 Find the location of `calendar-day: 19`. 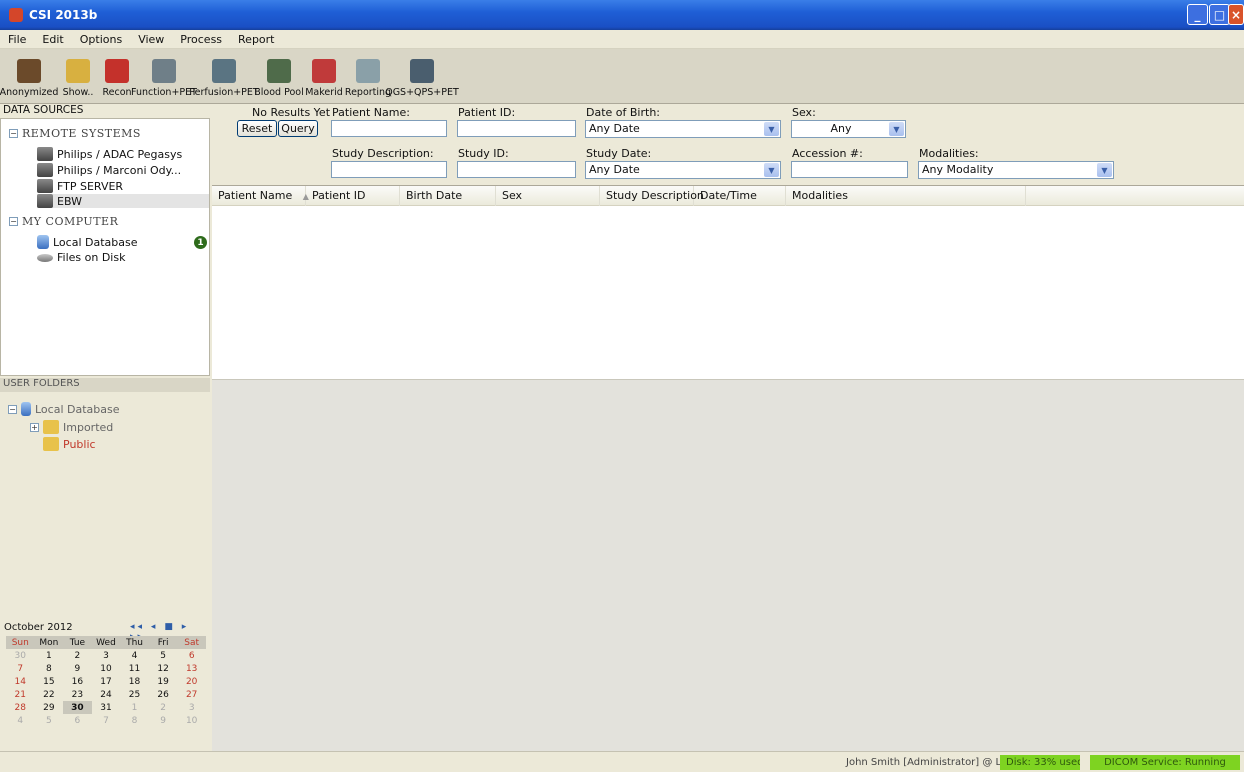

calendar-day: 19 is located at coordinates (163, 681).